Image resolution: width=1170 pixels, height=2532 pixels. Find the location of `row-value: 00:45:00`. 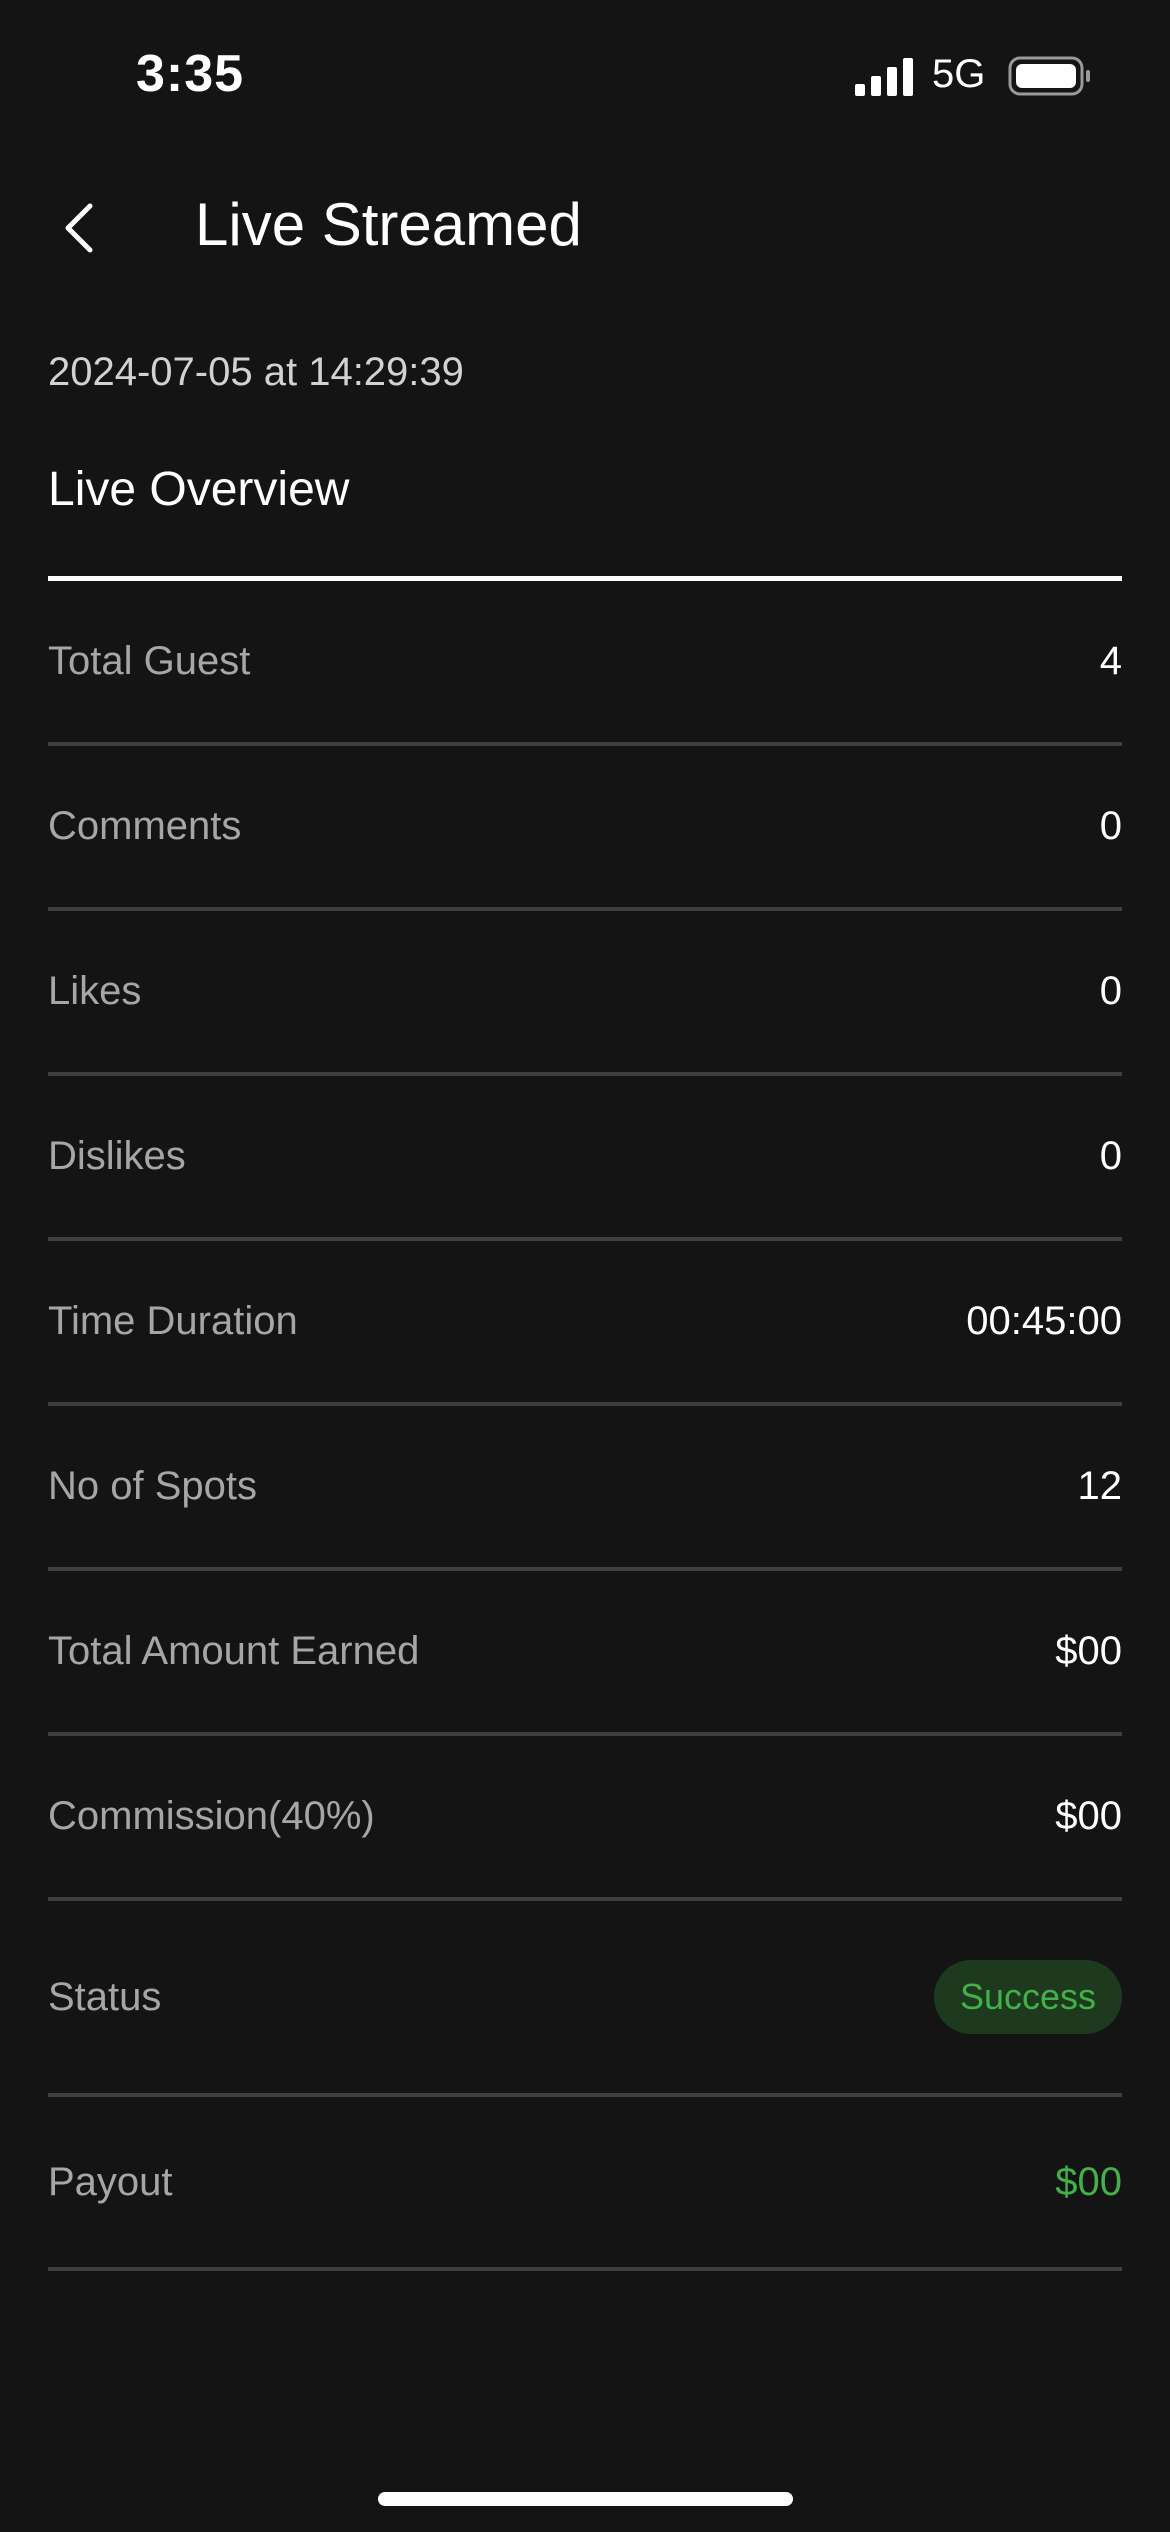

row-value: 00:45:00 is located at coordinates (1044, 1321).